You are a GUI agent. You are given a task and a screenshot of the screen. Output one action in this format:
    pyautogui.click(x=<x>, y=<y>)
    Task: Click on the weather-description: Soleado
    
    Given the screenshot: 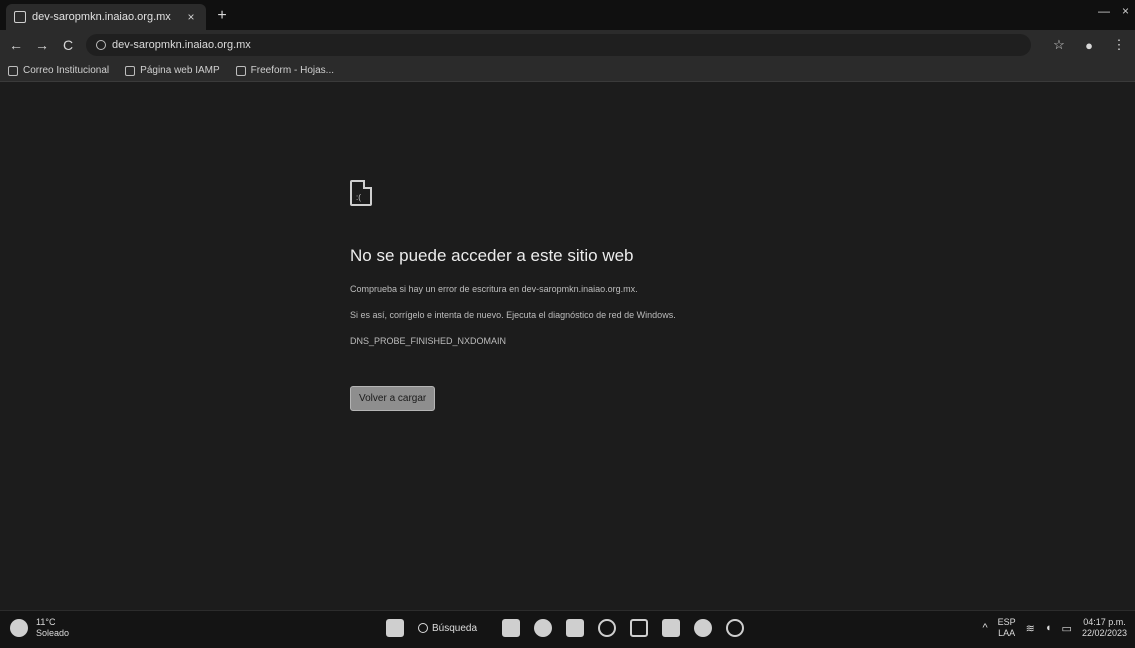 What is the action you would take?
    pyautogui.click(x=53, y=633)
    